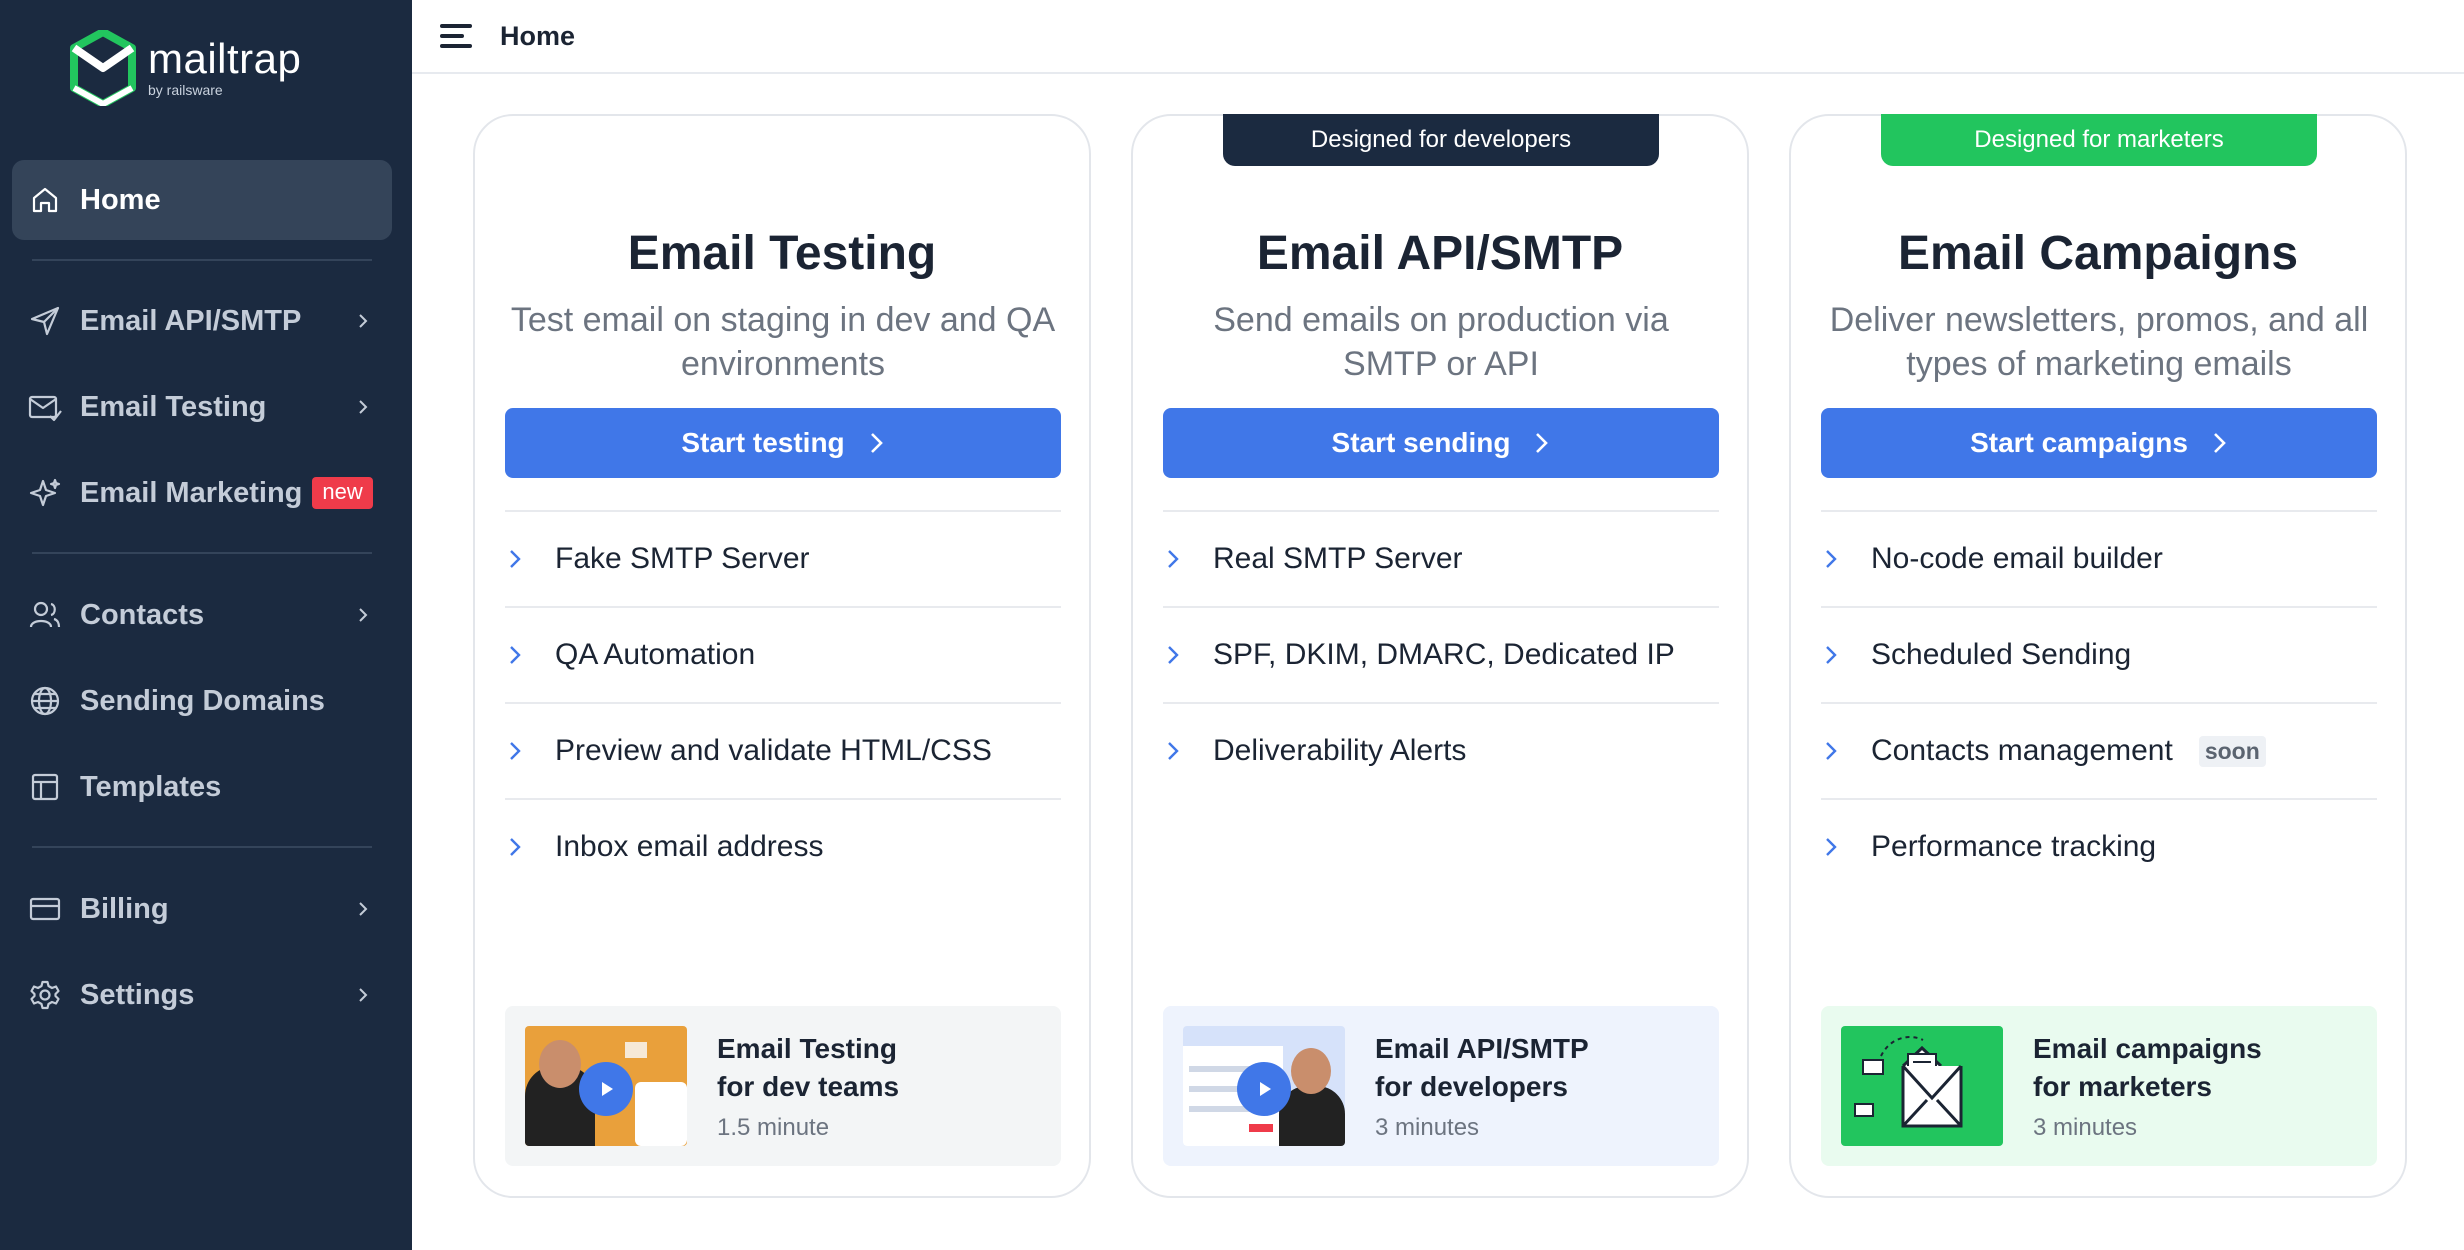 The image size is (2464, 1250). What do you see at coordinates (124, 908) in the screenshot?
I see `sidebar-item-label: Billing` at bounding box center [124, 908].